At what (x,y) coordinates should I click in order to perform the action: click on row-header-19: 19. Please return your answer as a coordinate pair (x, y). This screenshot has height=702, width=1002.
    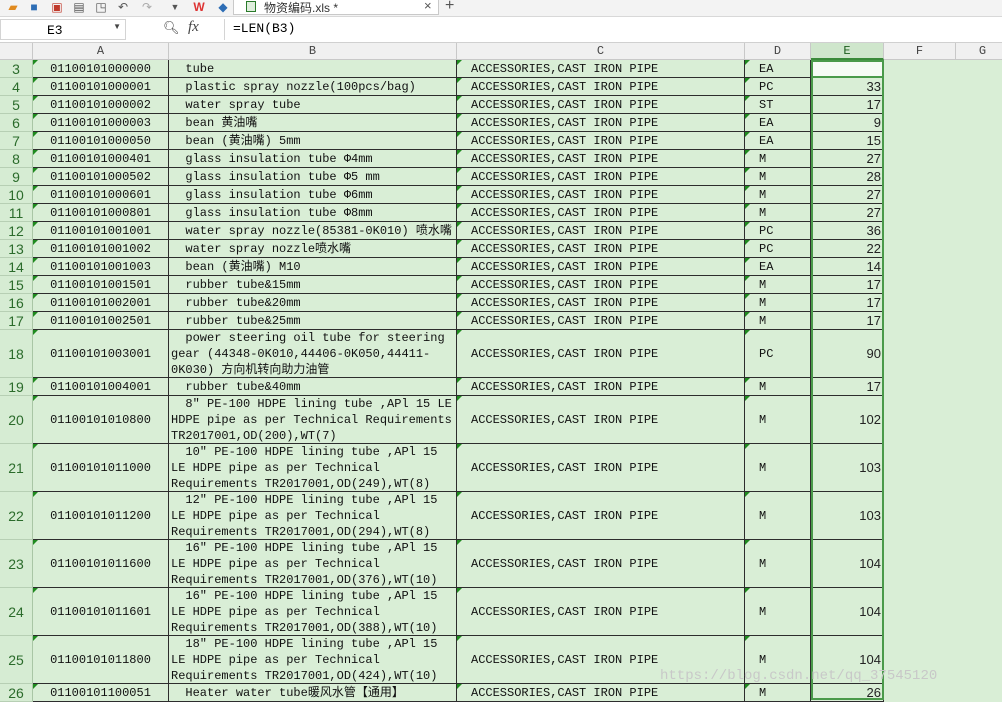
    Looking at the image, I should click on (16, 387).